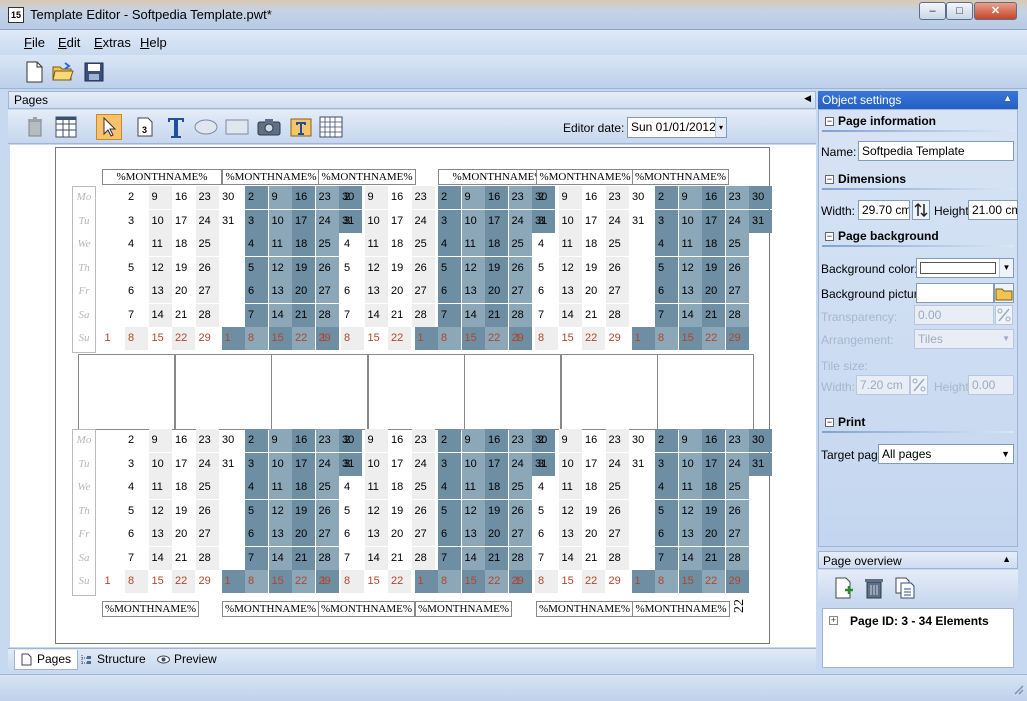 This screenshot has height=701, width=1027. Describe the element at coordinates (206, 127) in the screenshot. I see `ellipse-tool` at that location.